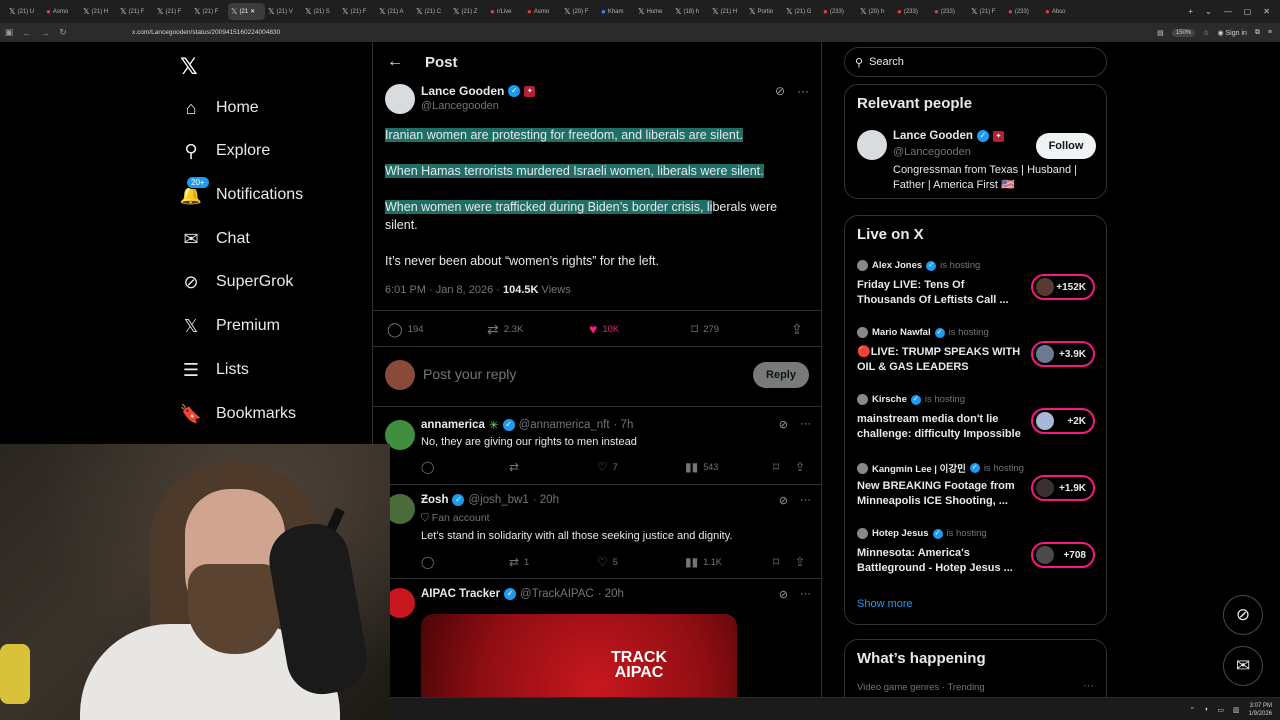 The width and height of the screenshot is (1280, 720). Describe the element at coordinates (542, 11) in the screenshot. I see `browser-tab: ● Asmo` at that location.